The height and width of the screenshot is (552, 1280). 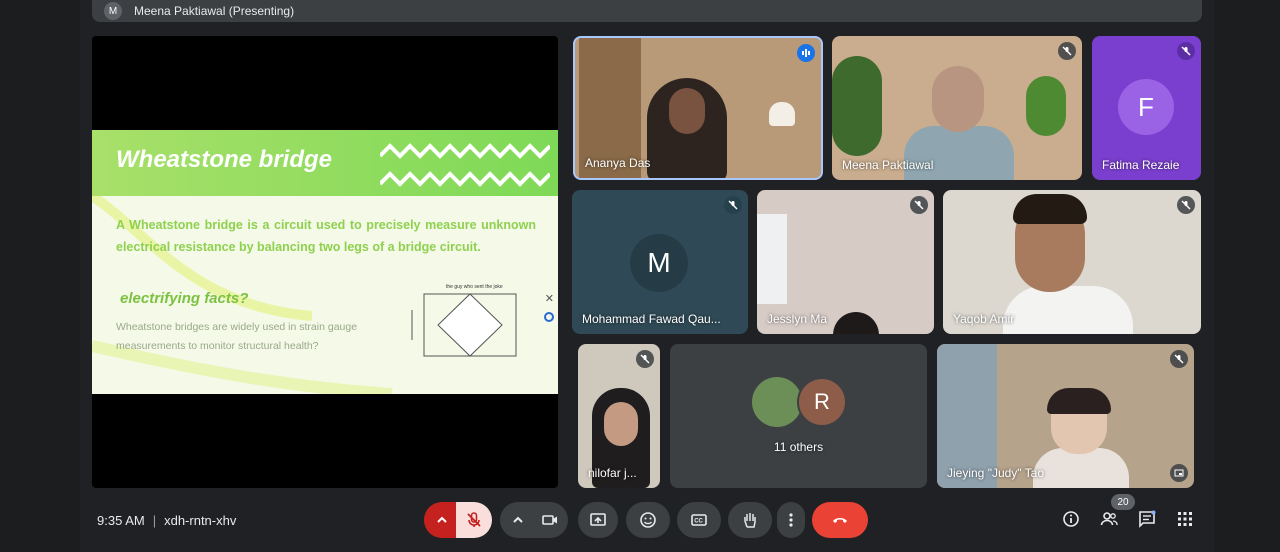 What do you see at coordinates (647, 11) in the screenshot?
I see `presenter-bar: M Meena Paktiawal (Presenting)` at bounding box center [647, 11].